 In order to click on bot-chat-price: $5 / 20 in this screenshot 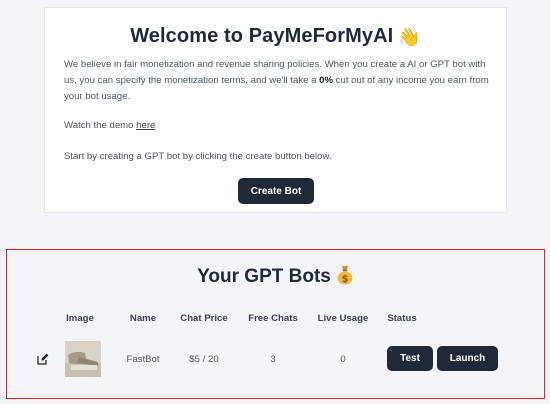, I will do `click(204, 359)`.